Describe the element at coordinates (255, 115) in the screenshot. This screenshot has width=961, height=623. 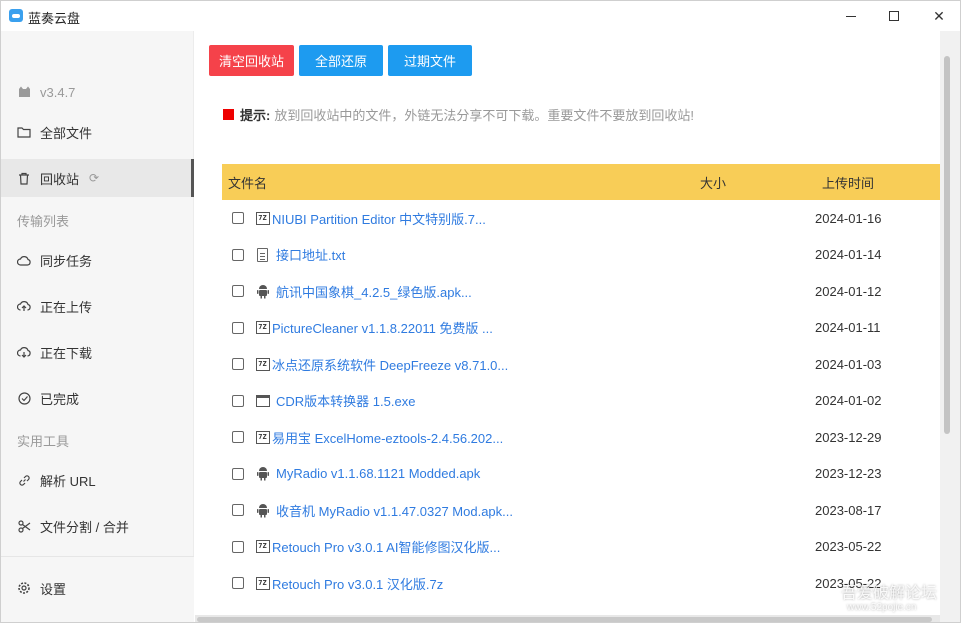
I see `tip-label: 提示:` at that location.